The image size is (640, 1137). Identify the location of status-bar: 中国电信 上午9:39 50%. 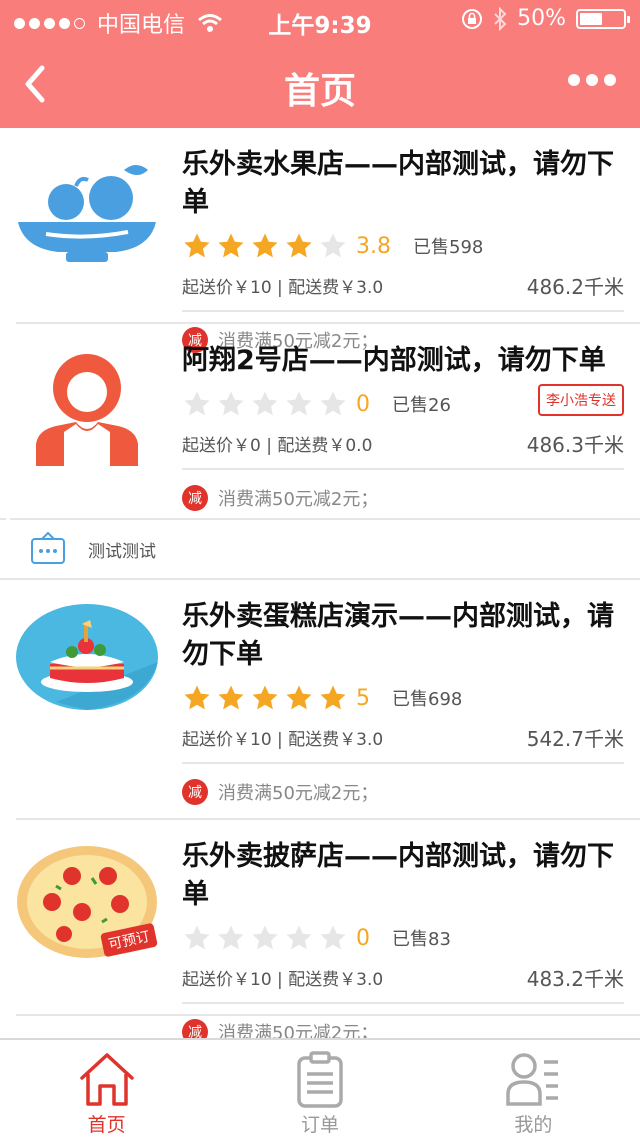
(320, 20).